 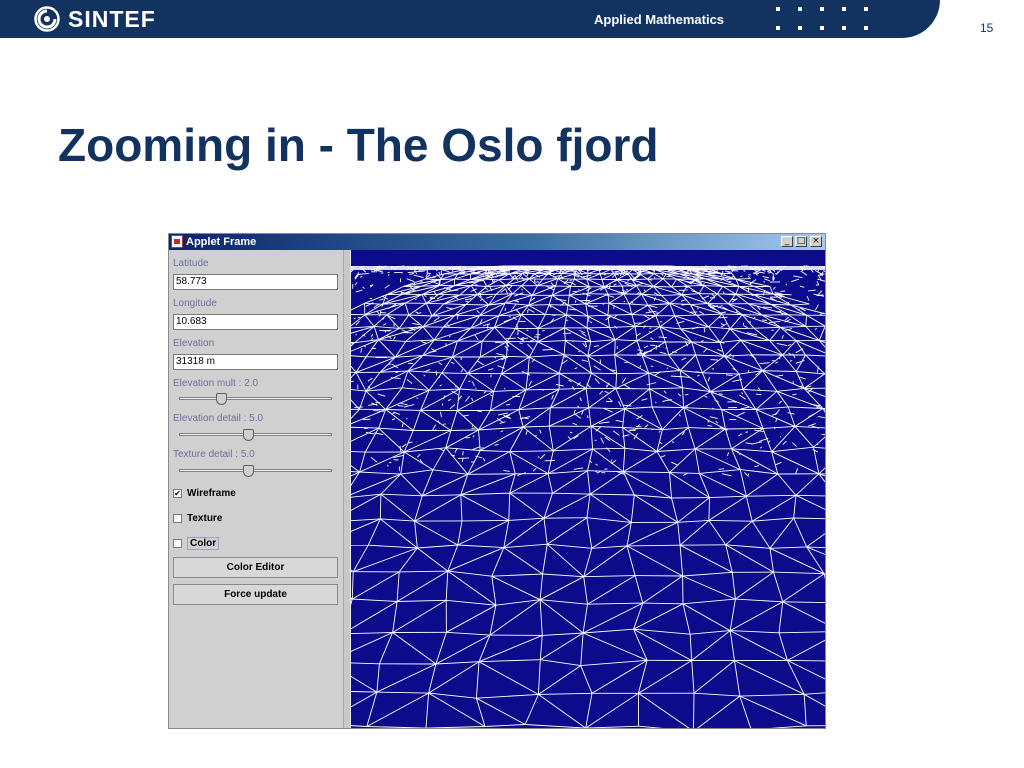 I want to click on close-button: ×, so click(x=816, y=241).